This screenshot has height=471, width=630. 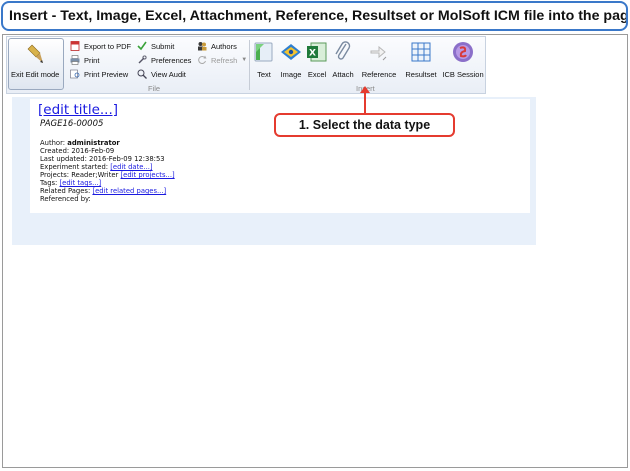 I want to click on wrench-icon, so click(x=142, y=59).